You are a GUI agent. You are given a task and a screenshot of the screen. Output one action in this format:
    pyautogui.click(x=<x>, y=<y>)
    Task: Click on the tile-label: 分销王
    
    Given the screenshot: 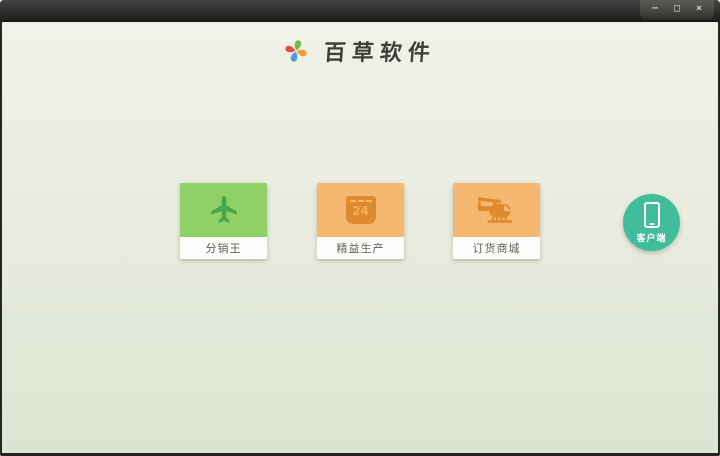 What is the action you would take?
    pyautogui.click(x=223, y=248)
    